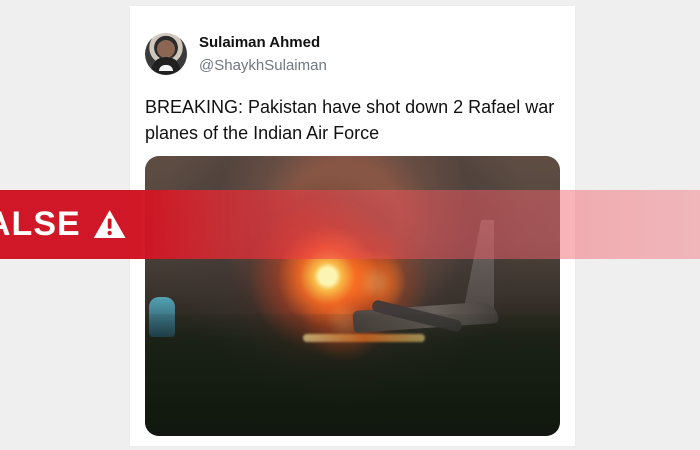  Describe the element at coordinates (109, 223) in the screenshot. I see `warning-icon` at that location.